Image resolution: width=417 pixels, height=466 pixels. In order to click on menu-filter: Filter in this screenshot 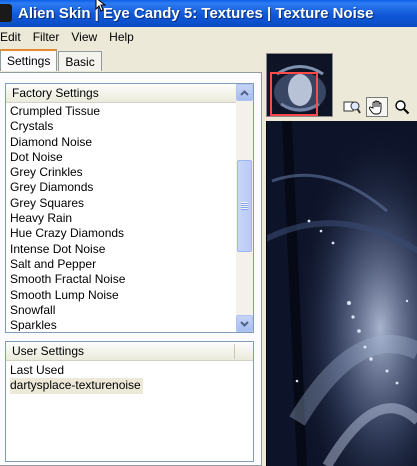, I will do `click(46, 37)`.